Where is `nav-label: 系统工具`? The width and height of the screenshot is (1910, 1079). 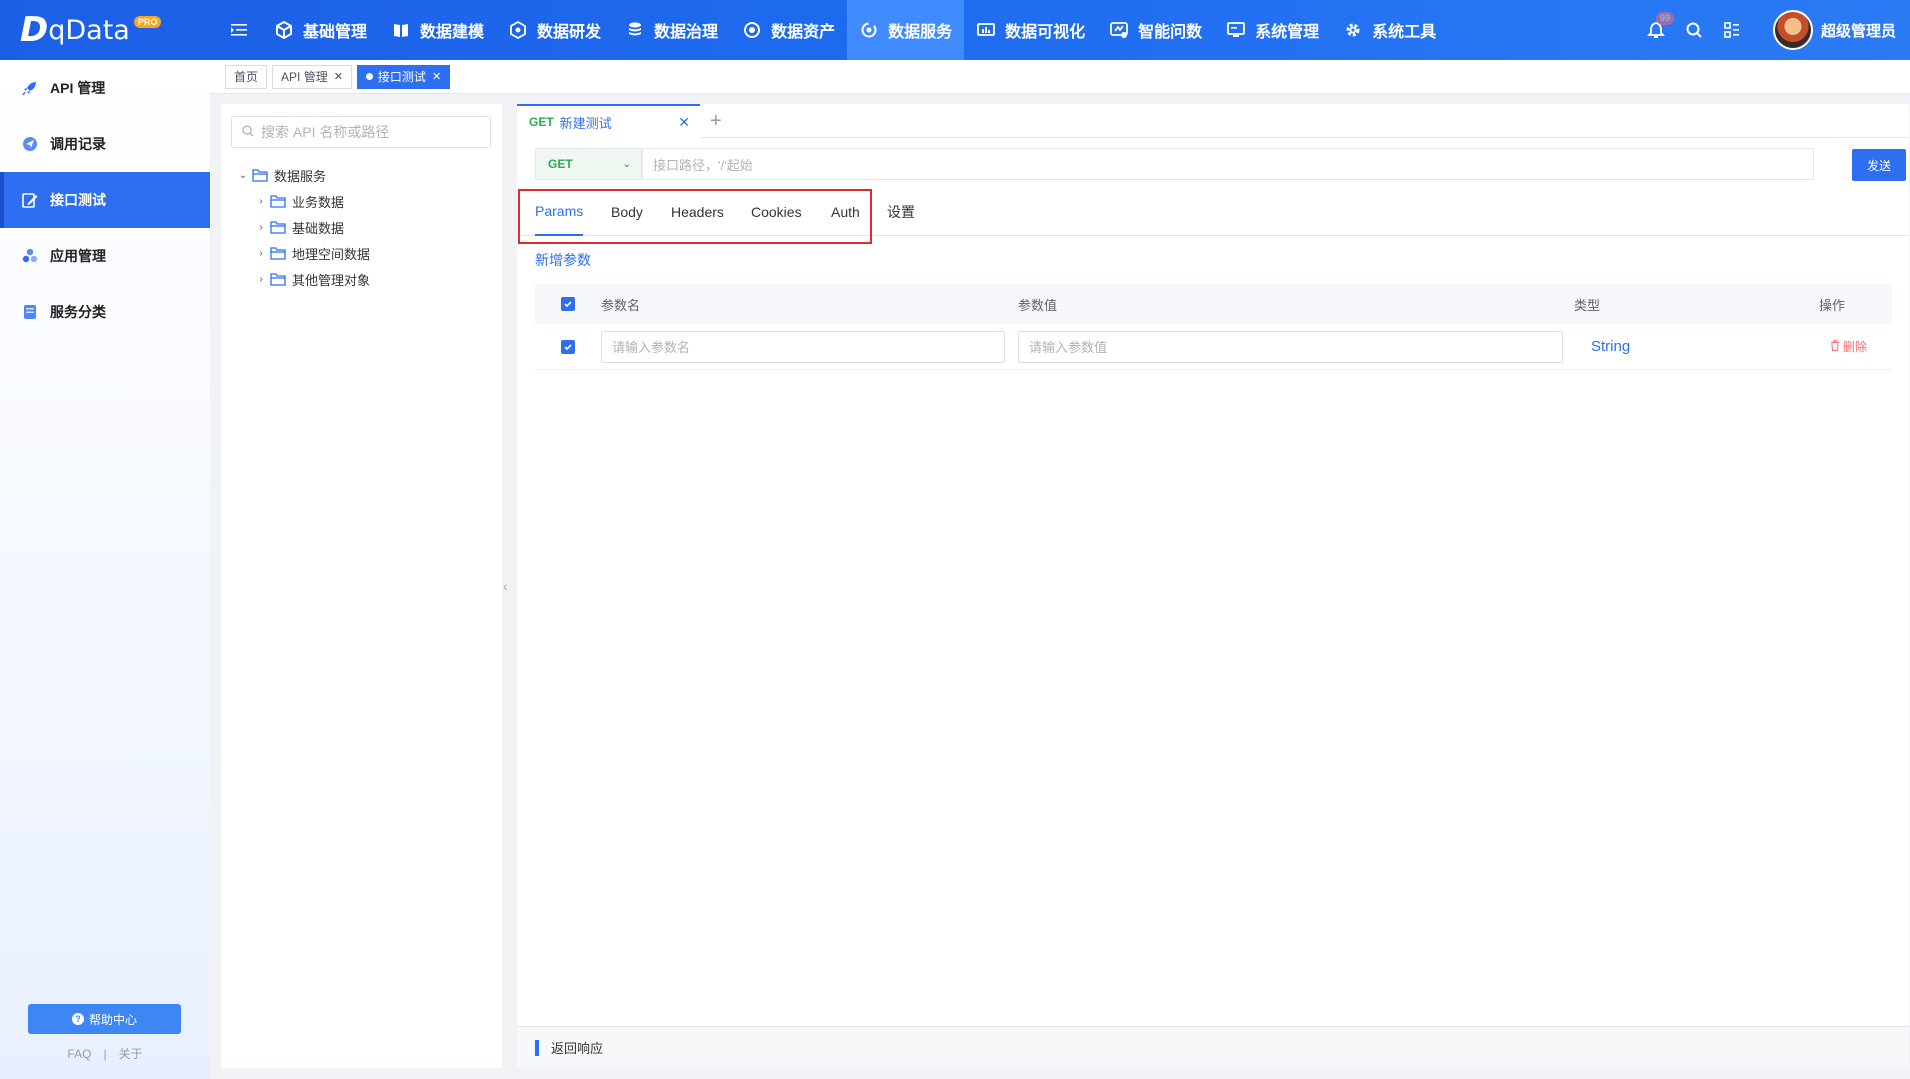 nav-label: 系统工具 is located at coordinates (1404, 32).